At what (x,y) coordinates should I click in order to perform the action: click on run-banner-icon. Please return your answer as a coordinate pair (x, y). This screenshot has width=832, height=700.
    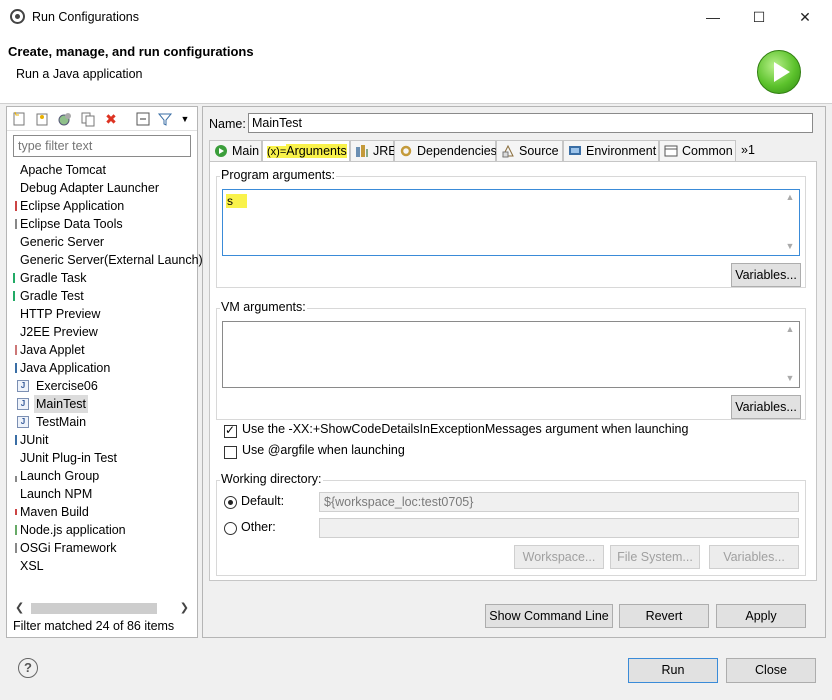
    Looking at the image, I should click on (779, 72).